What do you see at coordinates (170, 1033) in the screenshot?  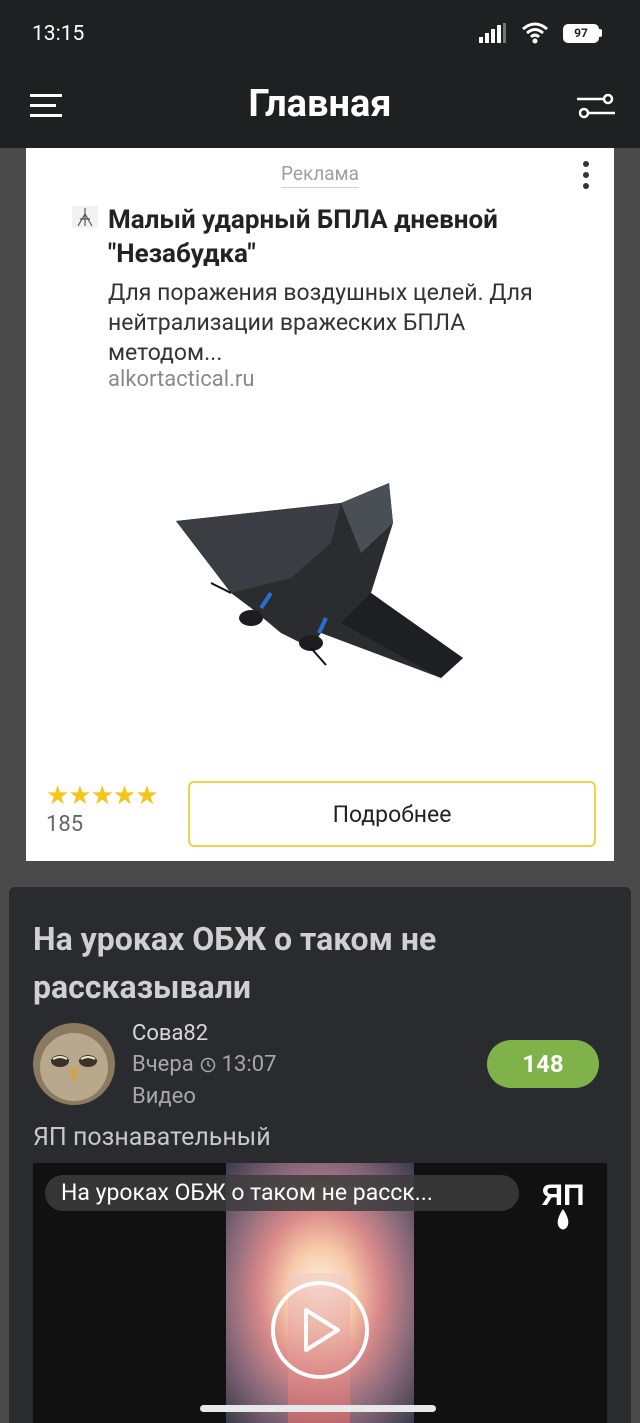 I see `post-author: Сова82` at bounding box center [170, 1033].